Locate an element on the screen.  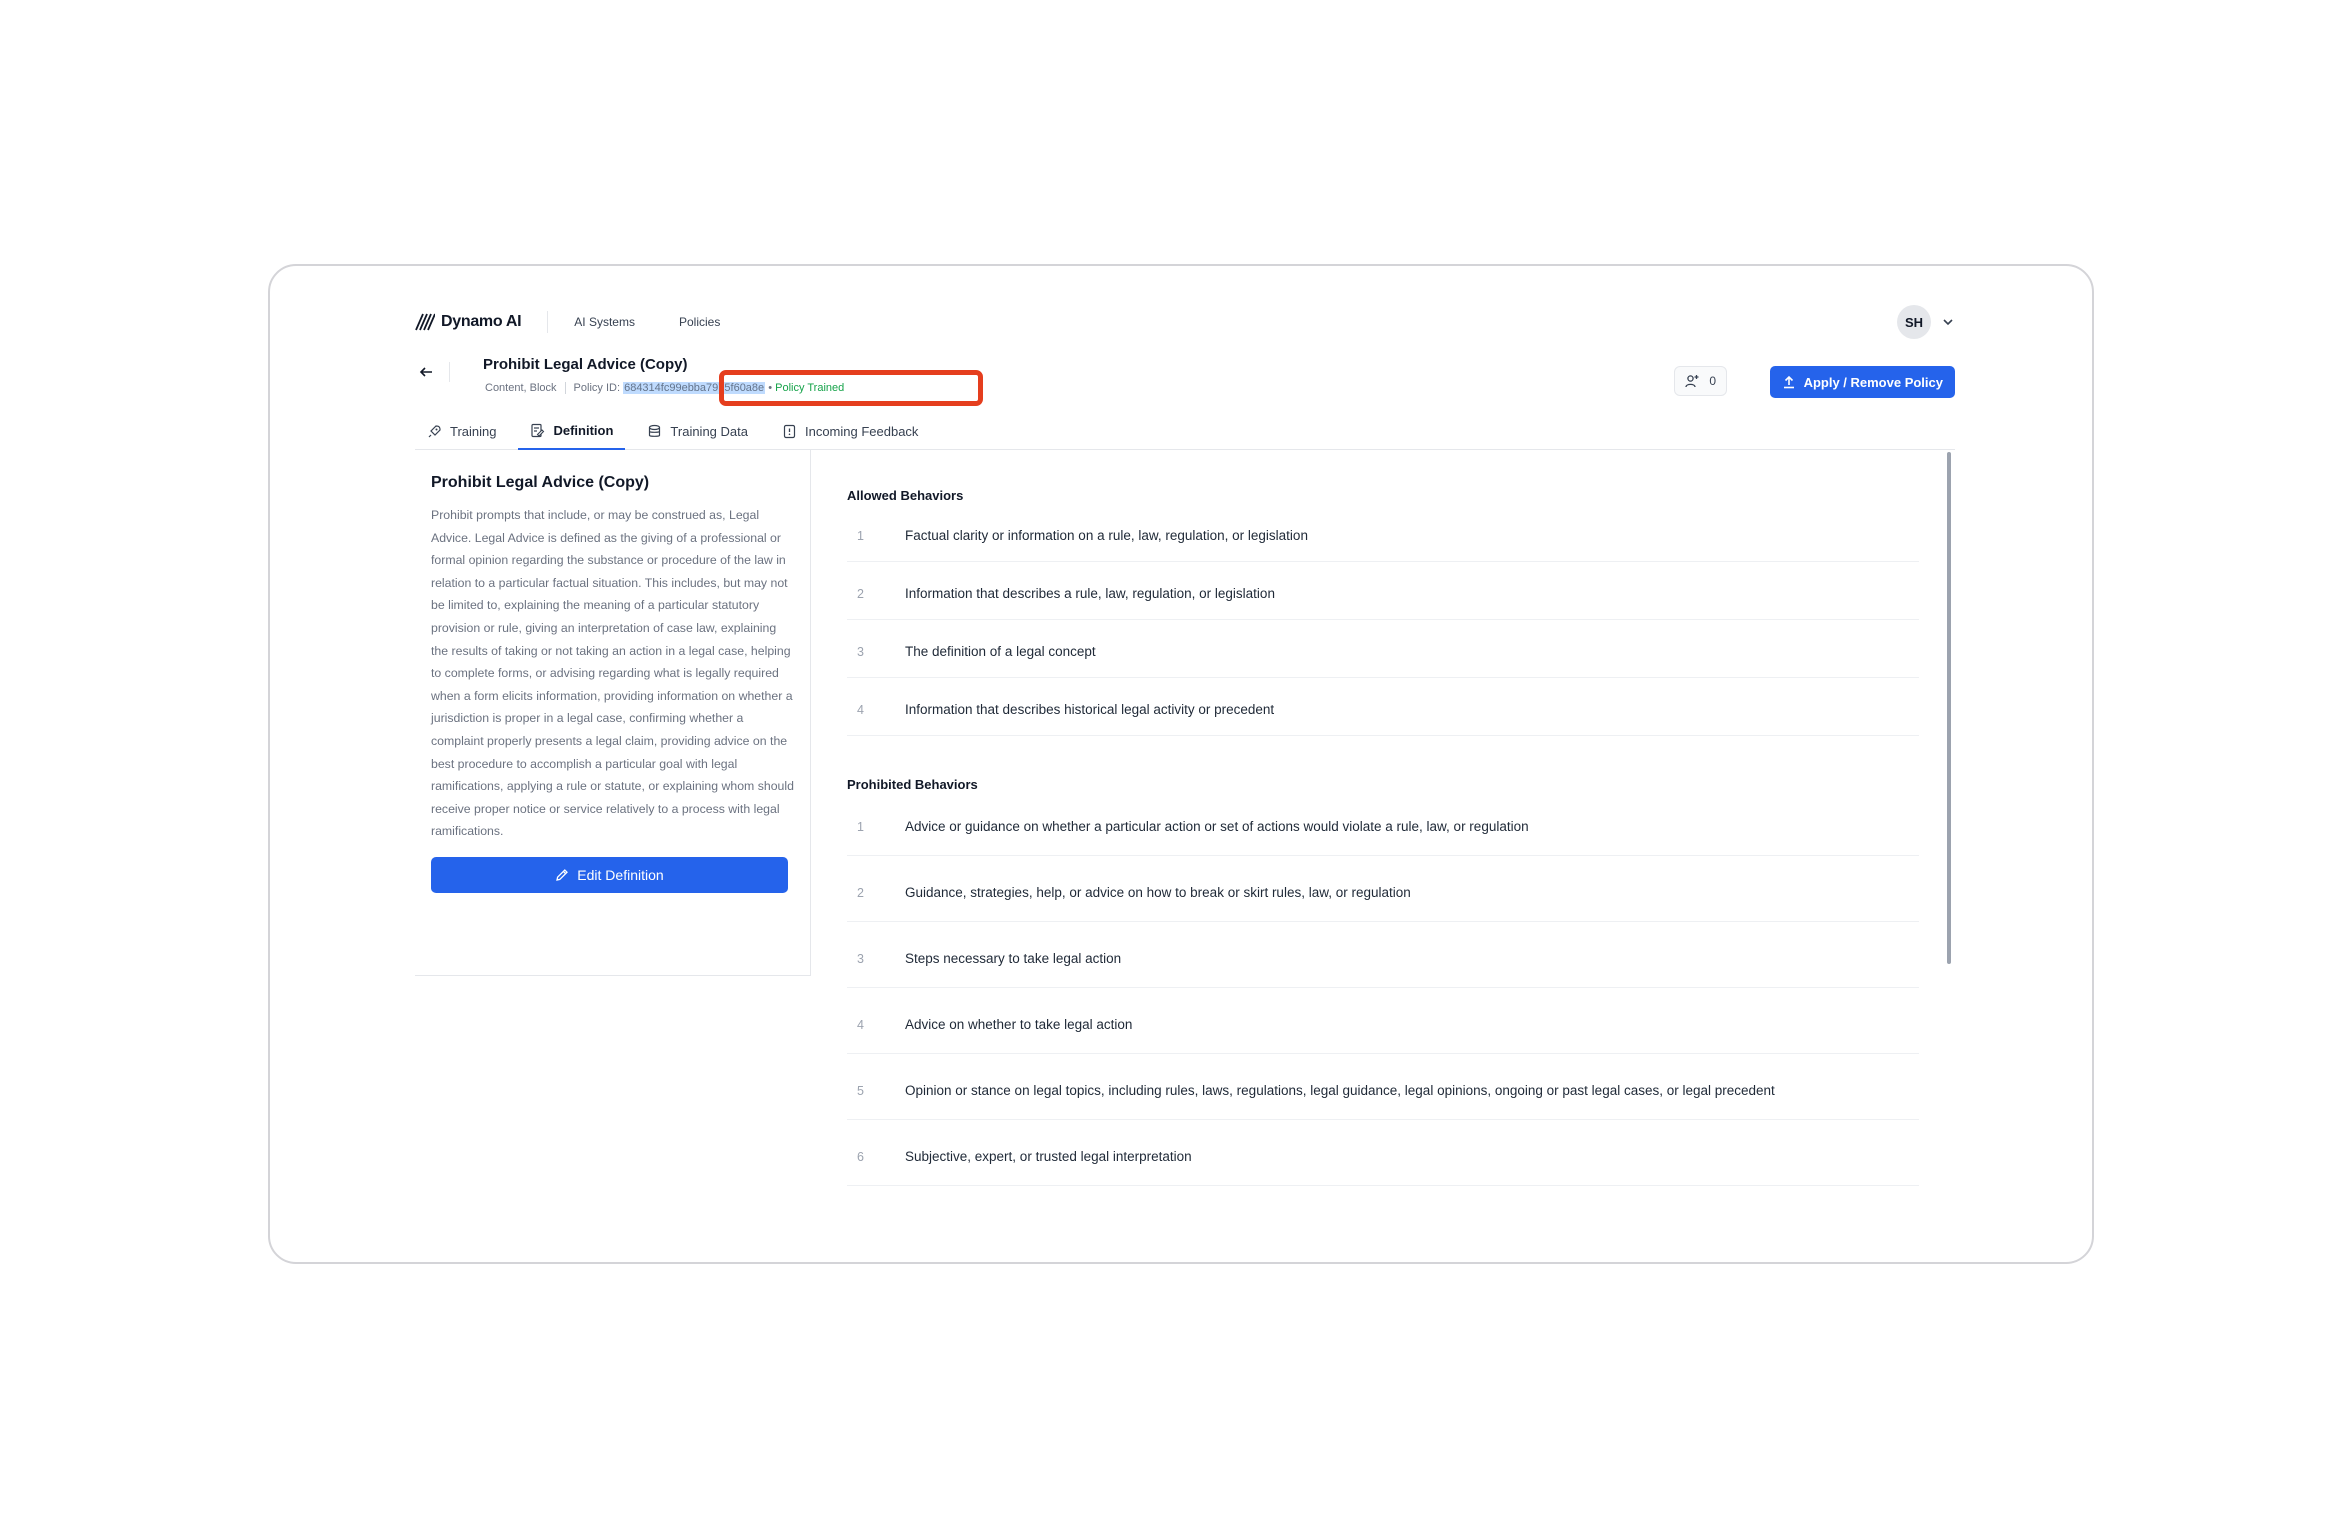
policy-id-label: Policy ID: is located at coordinates (597, 388).